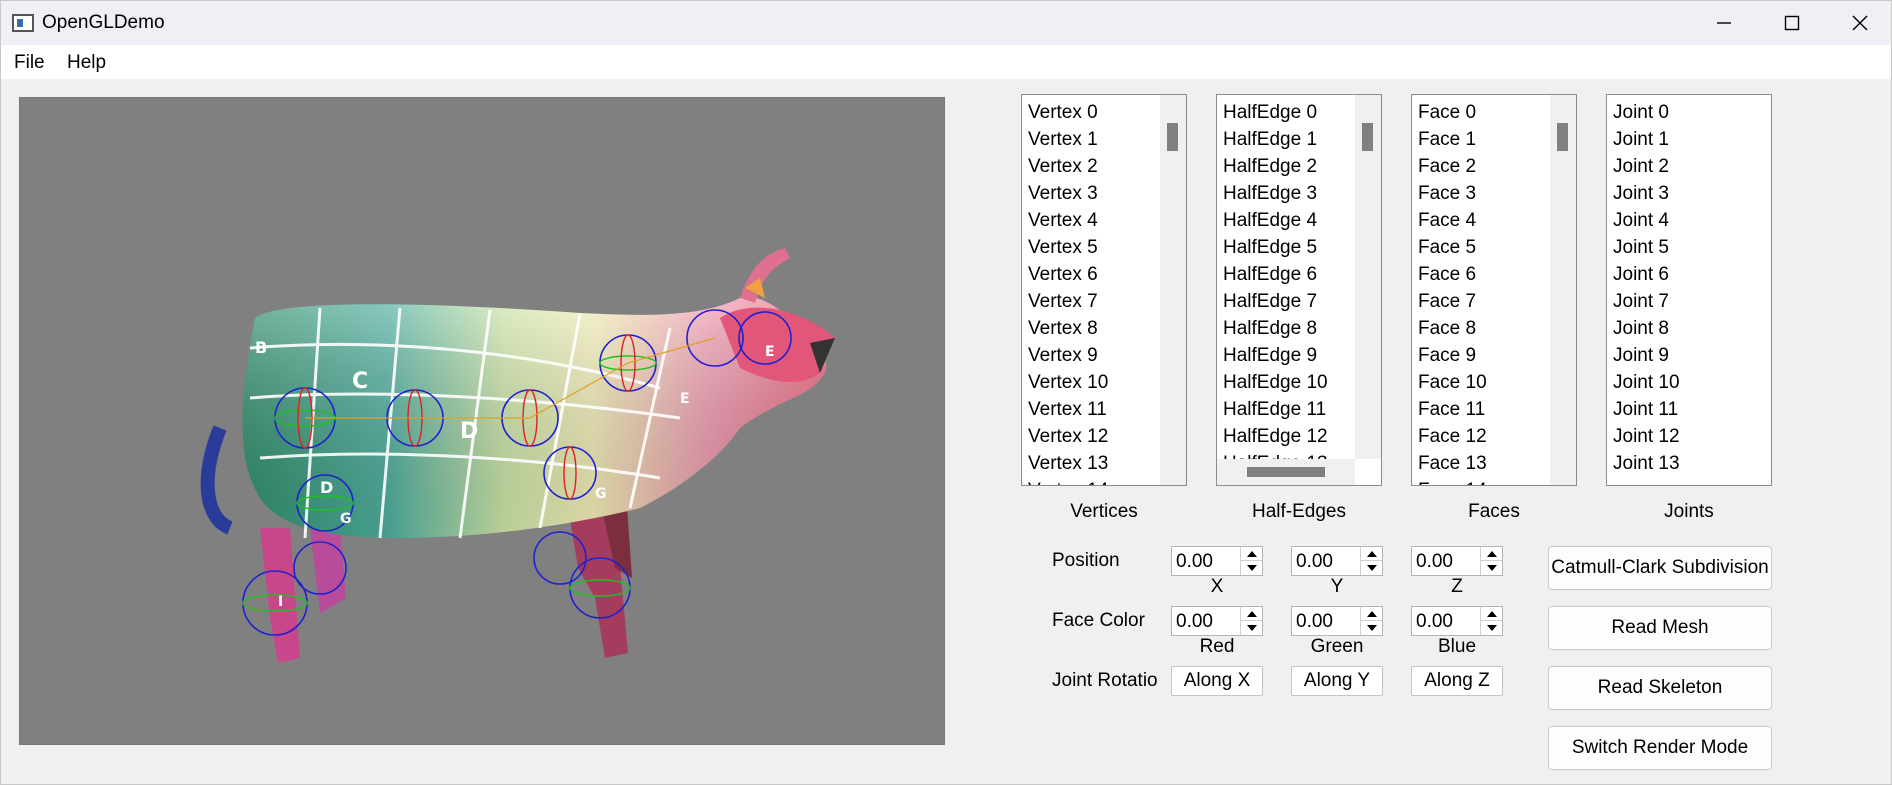  What do you see at coordinates (1068, 301) in the screenshot?
I see `list-item: Vertex 7` at bounding box center [1068, 301].